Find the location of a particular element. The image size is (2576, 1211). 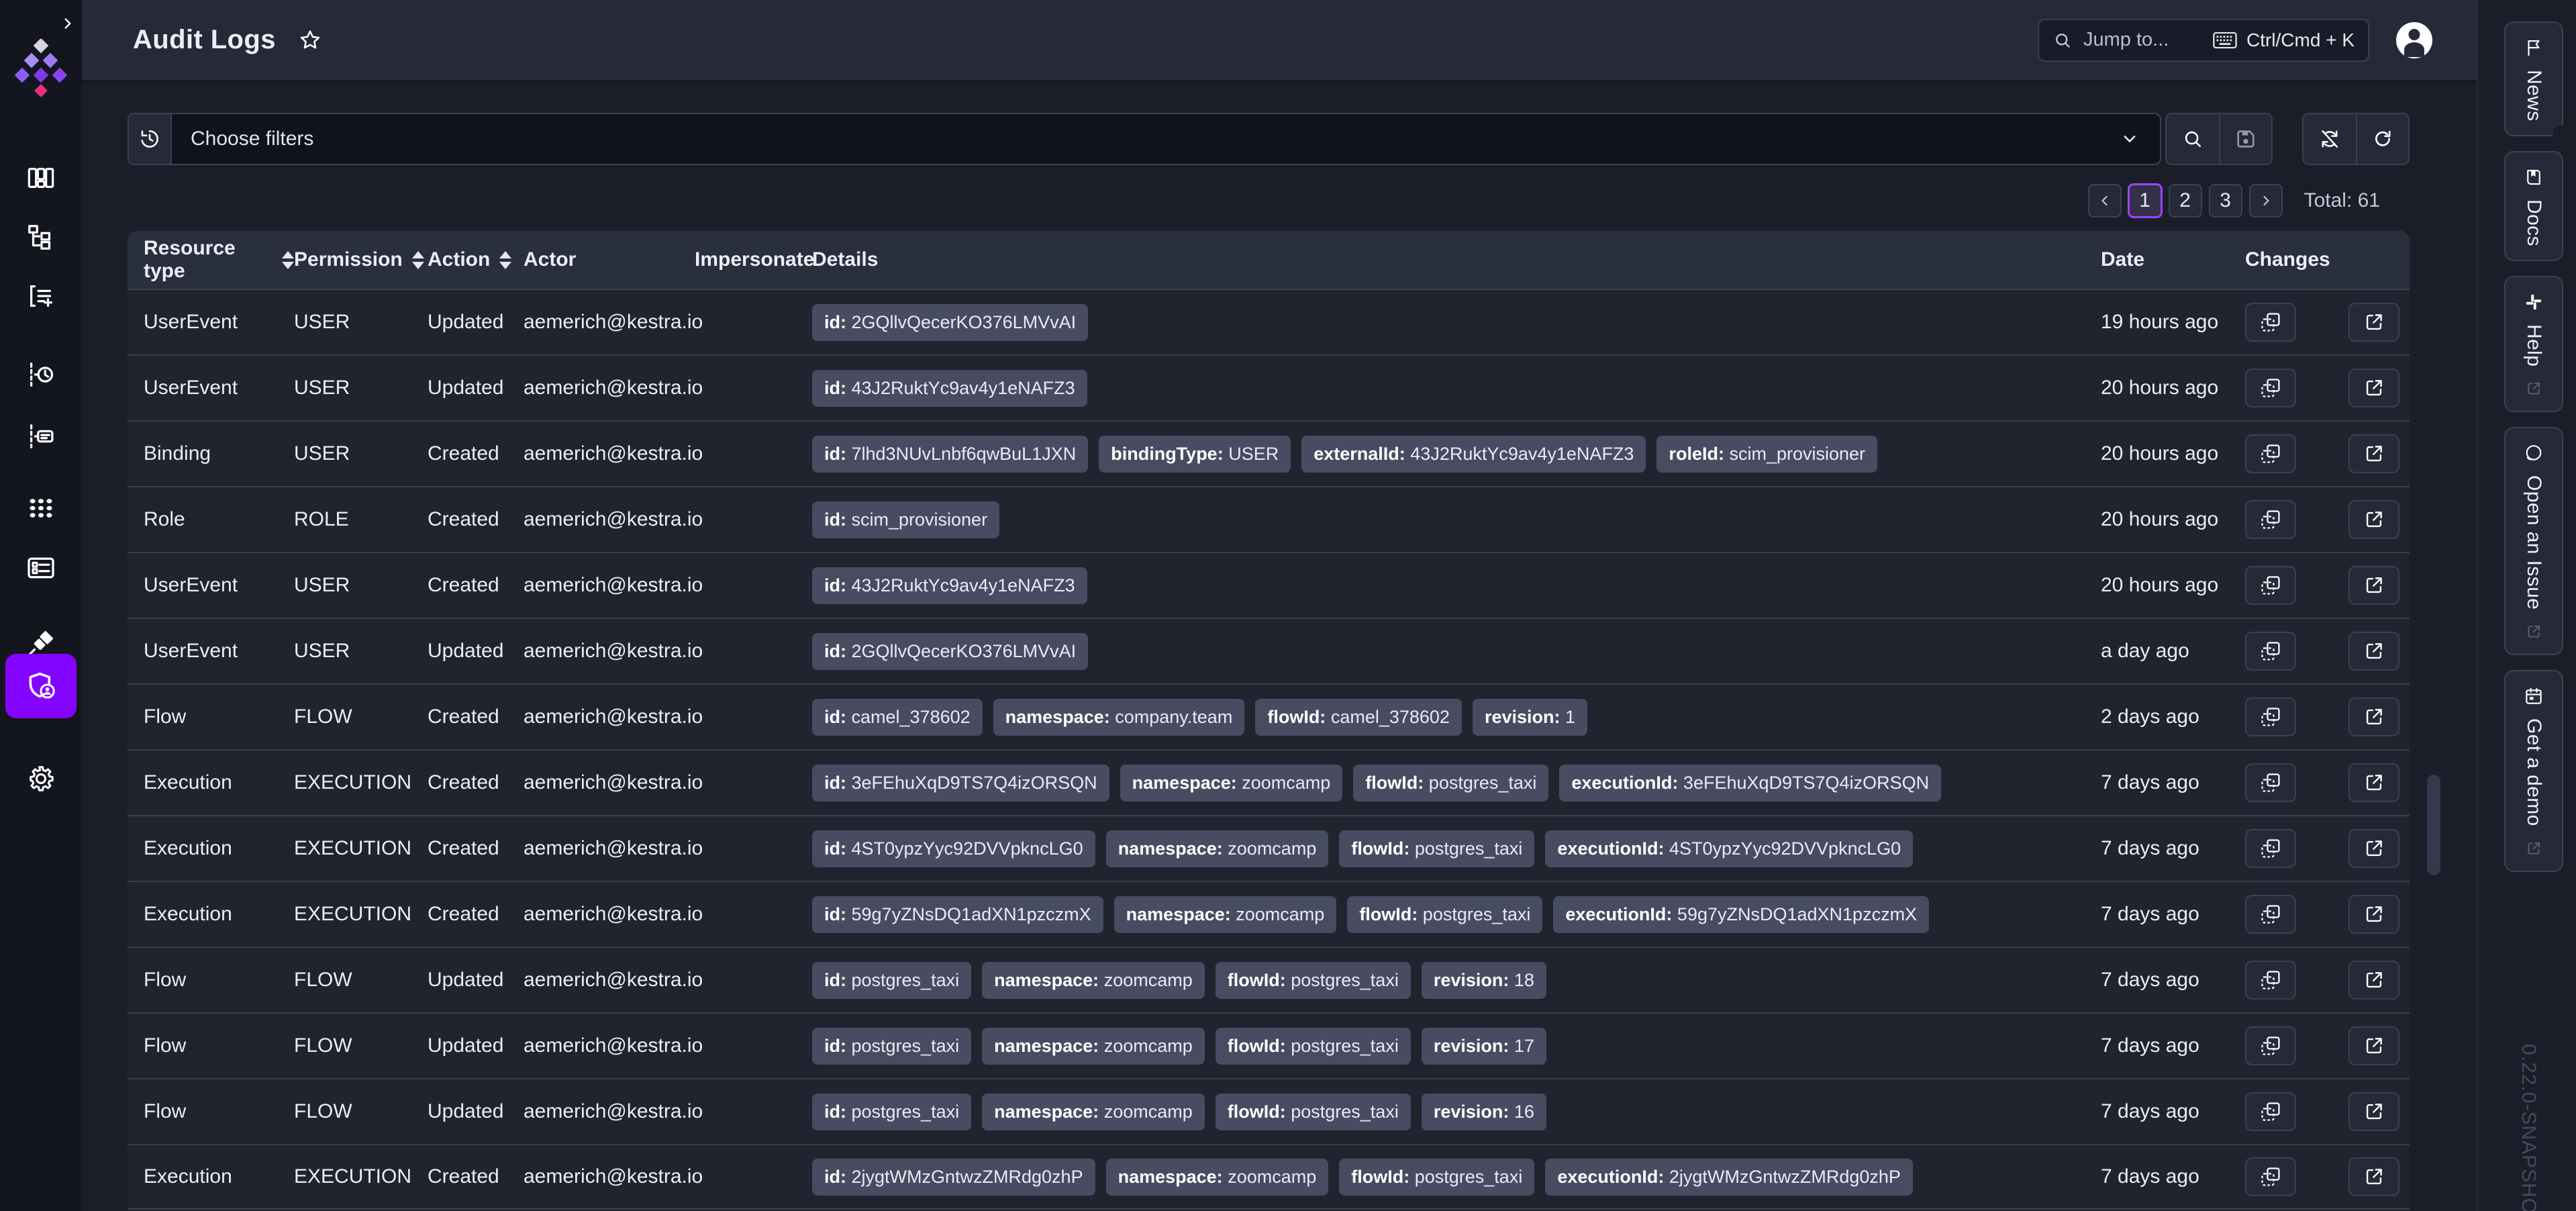

sidebar-item-administration is located at coordinates (41, 686).